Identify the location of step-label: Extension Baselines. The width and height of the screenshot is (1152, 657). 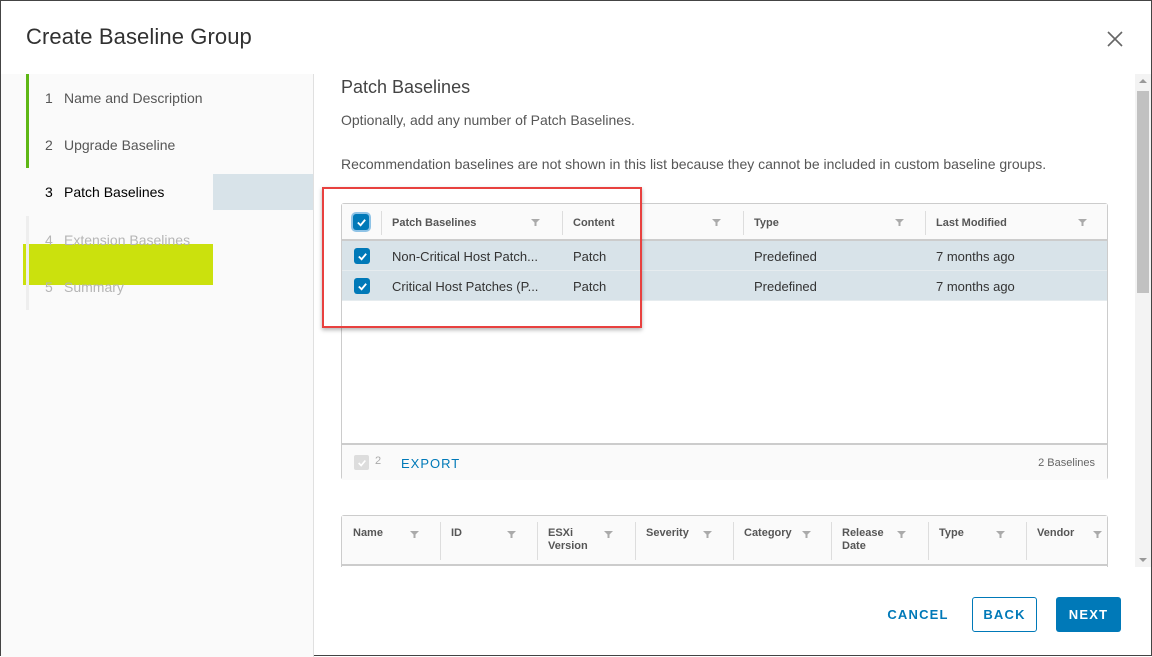
(127, 239).